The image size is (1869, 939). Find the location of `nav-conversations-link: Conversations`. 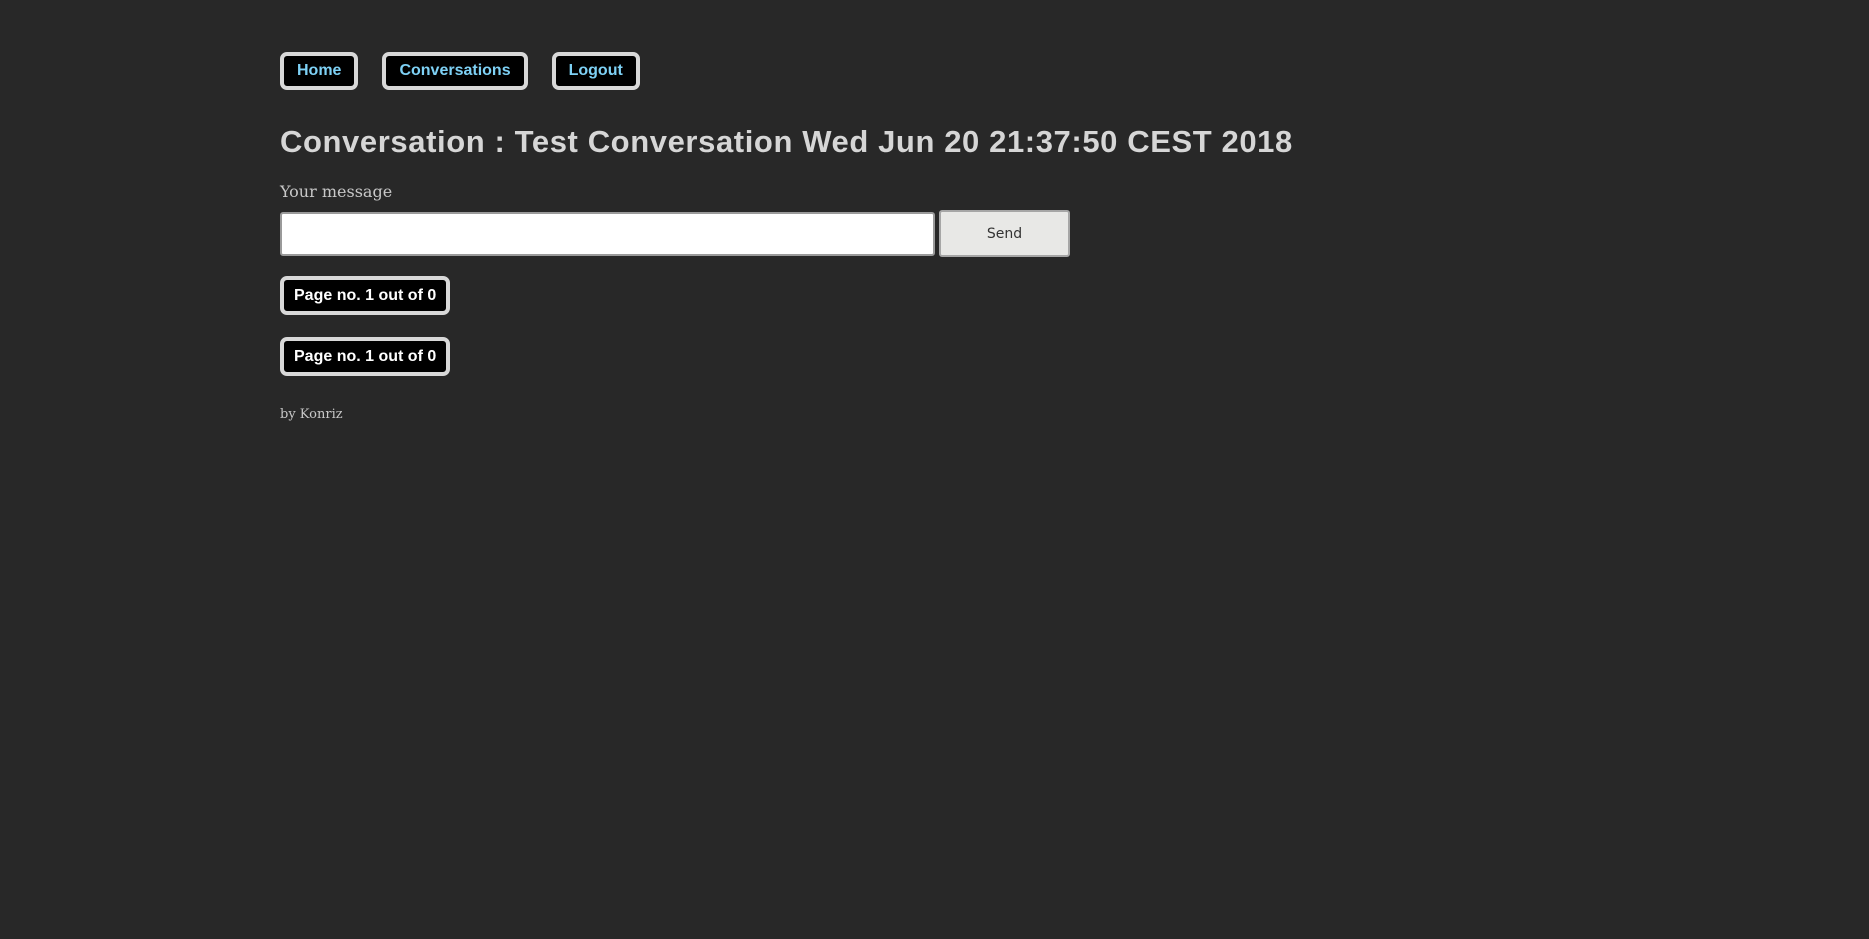

nav-conversations-link: Conversations is located at coordinates (455, 71).